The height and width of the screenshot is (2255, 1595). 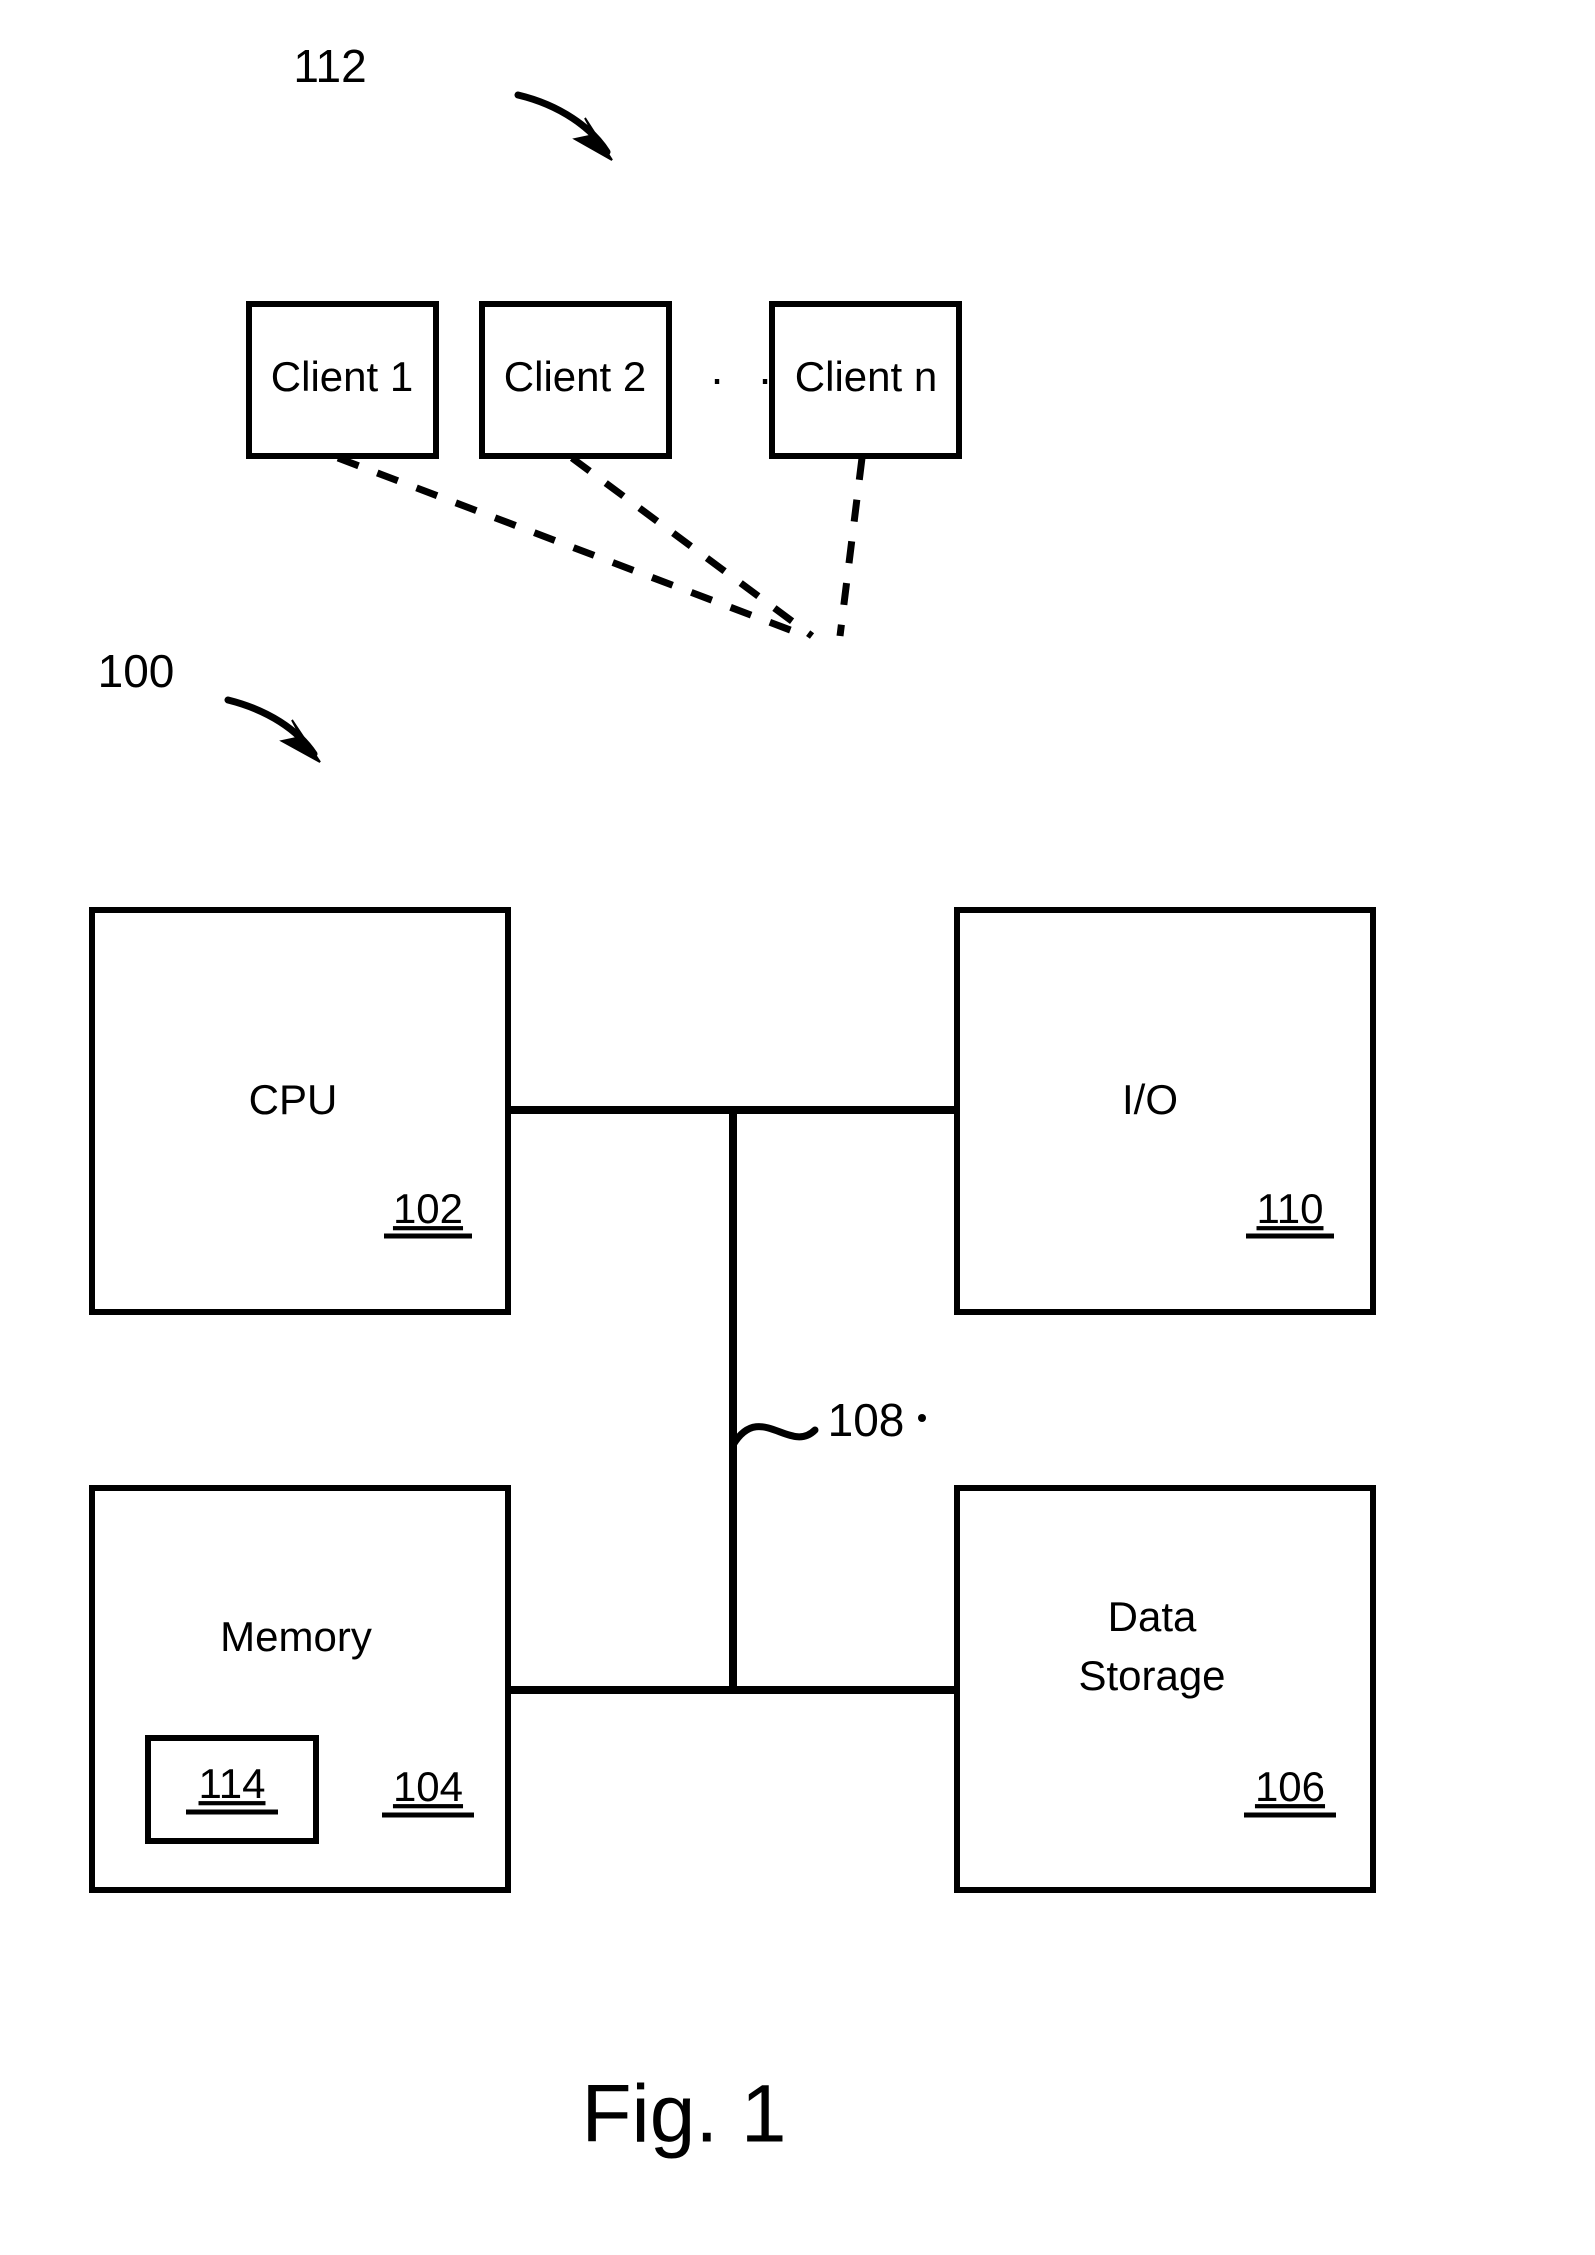 I want to click on memory-label: Memory, so click(x=296, y=1636).